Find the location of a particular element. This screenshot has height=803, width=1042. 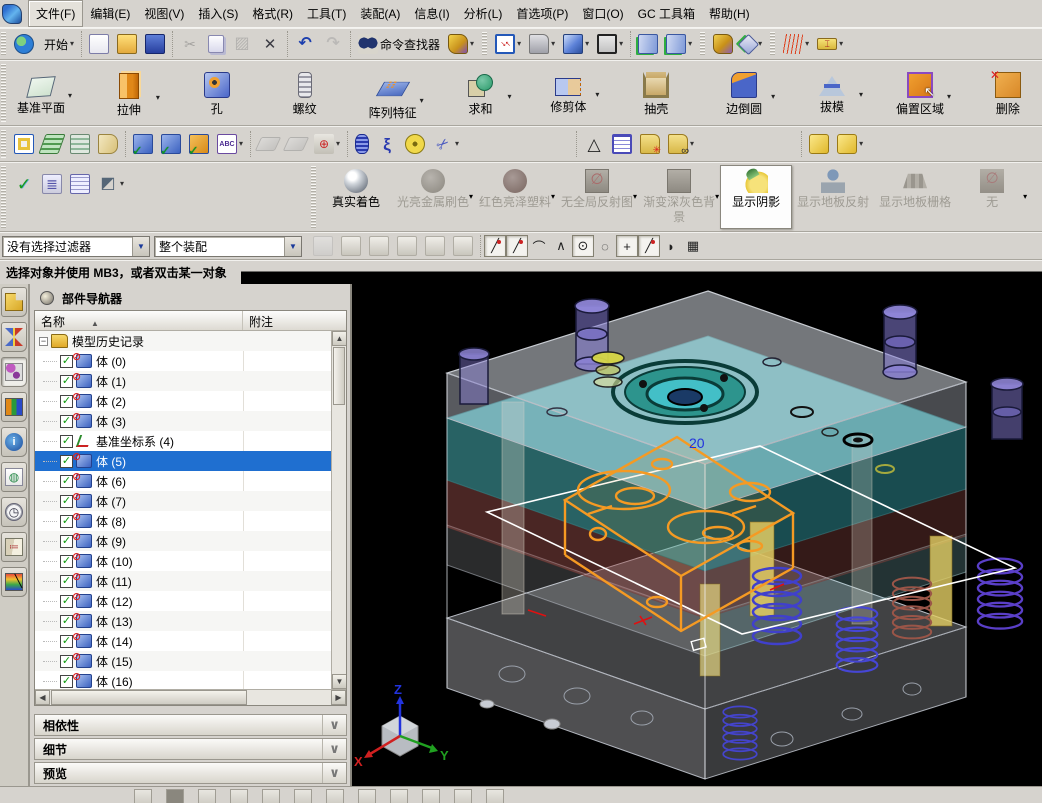

tree-row: 体 (3) is located at coordinates (183, 420).